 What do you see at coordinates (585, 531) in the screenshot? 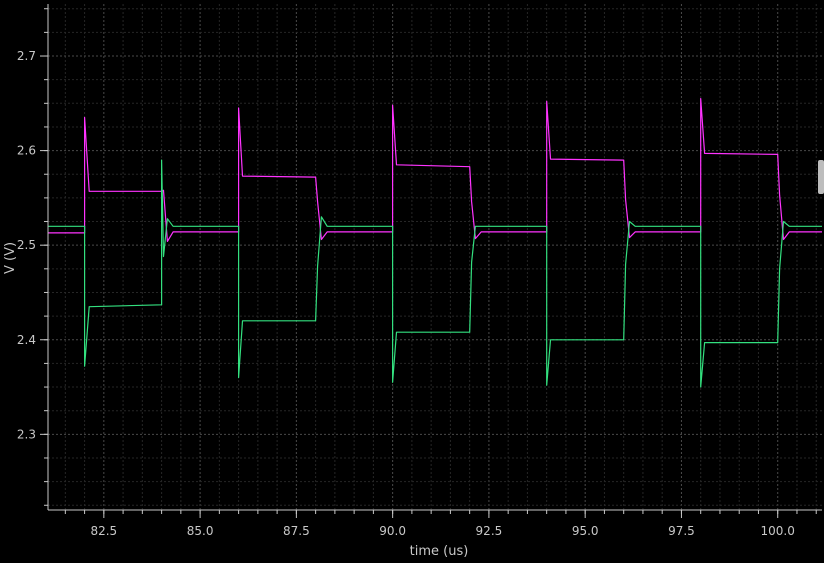
I see `x-tick-label: 95.0` at bounding box center [585, 531].